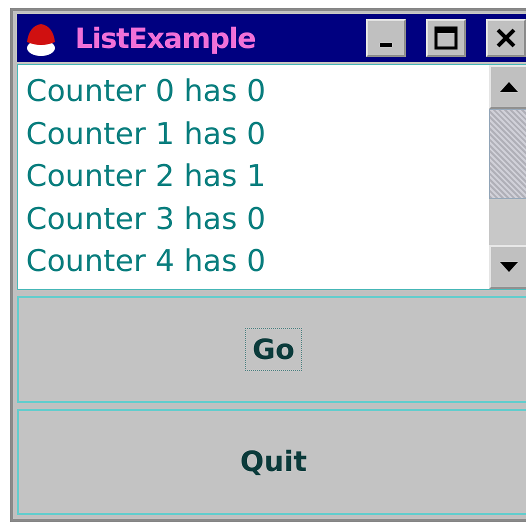 Image resolution: width=526 pixels, height=529 pixels. What do you see at coordinates (165, 38) in the screenshot?
I see `window-title: ListExample` at bounding box center [165, 38].